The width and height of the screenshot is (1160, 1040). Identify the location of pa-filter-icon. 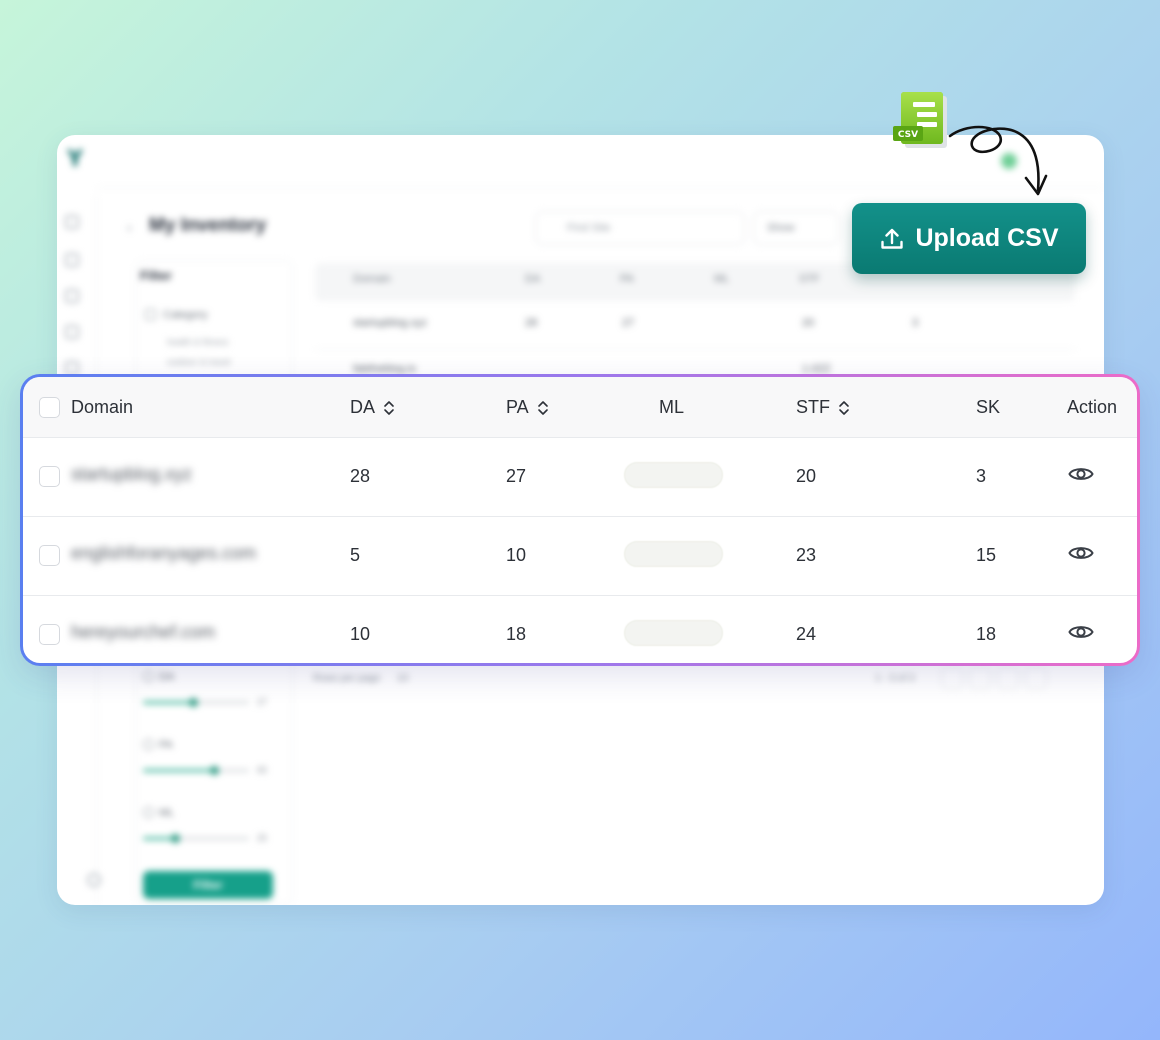
(148, 744).